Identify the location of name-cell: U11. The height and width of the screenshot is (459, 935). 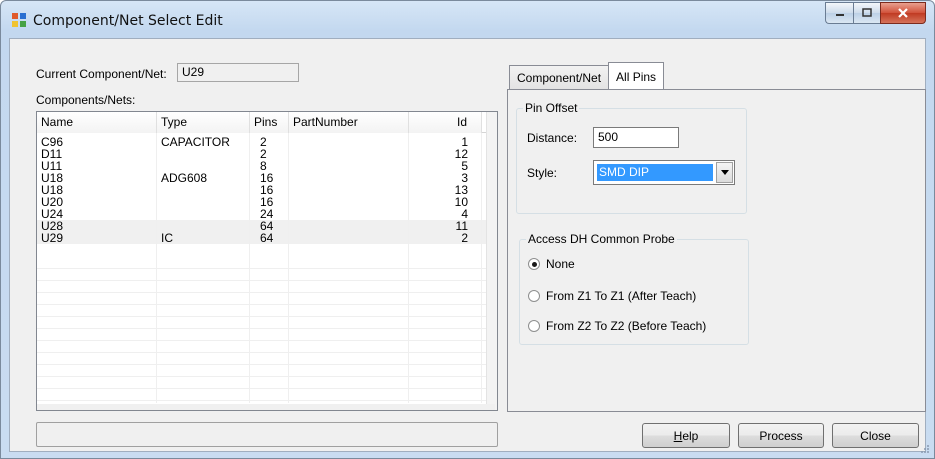
(52, 166).